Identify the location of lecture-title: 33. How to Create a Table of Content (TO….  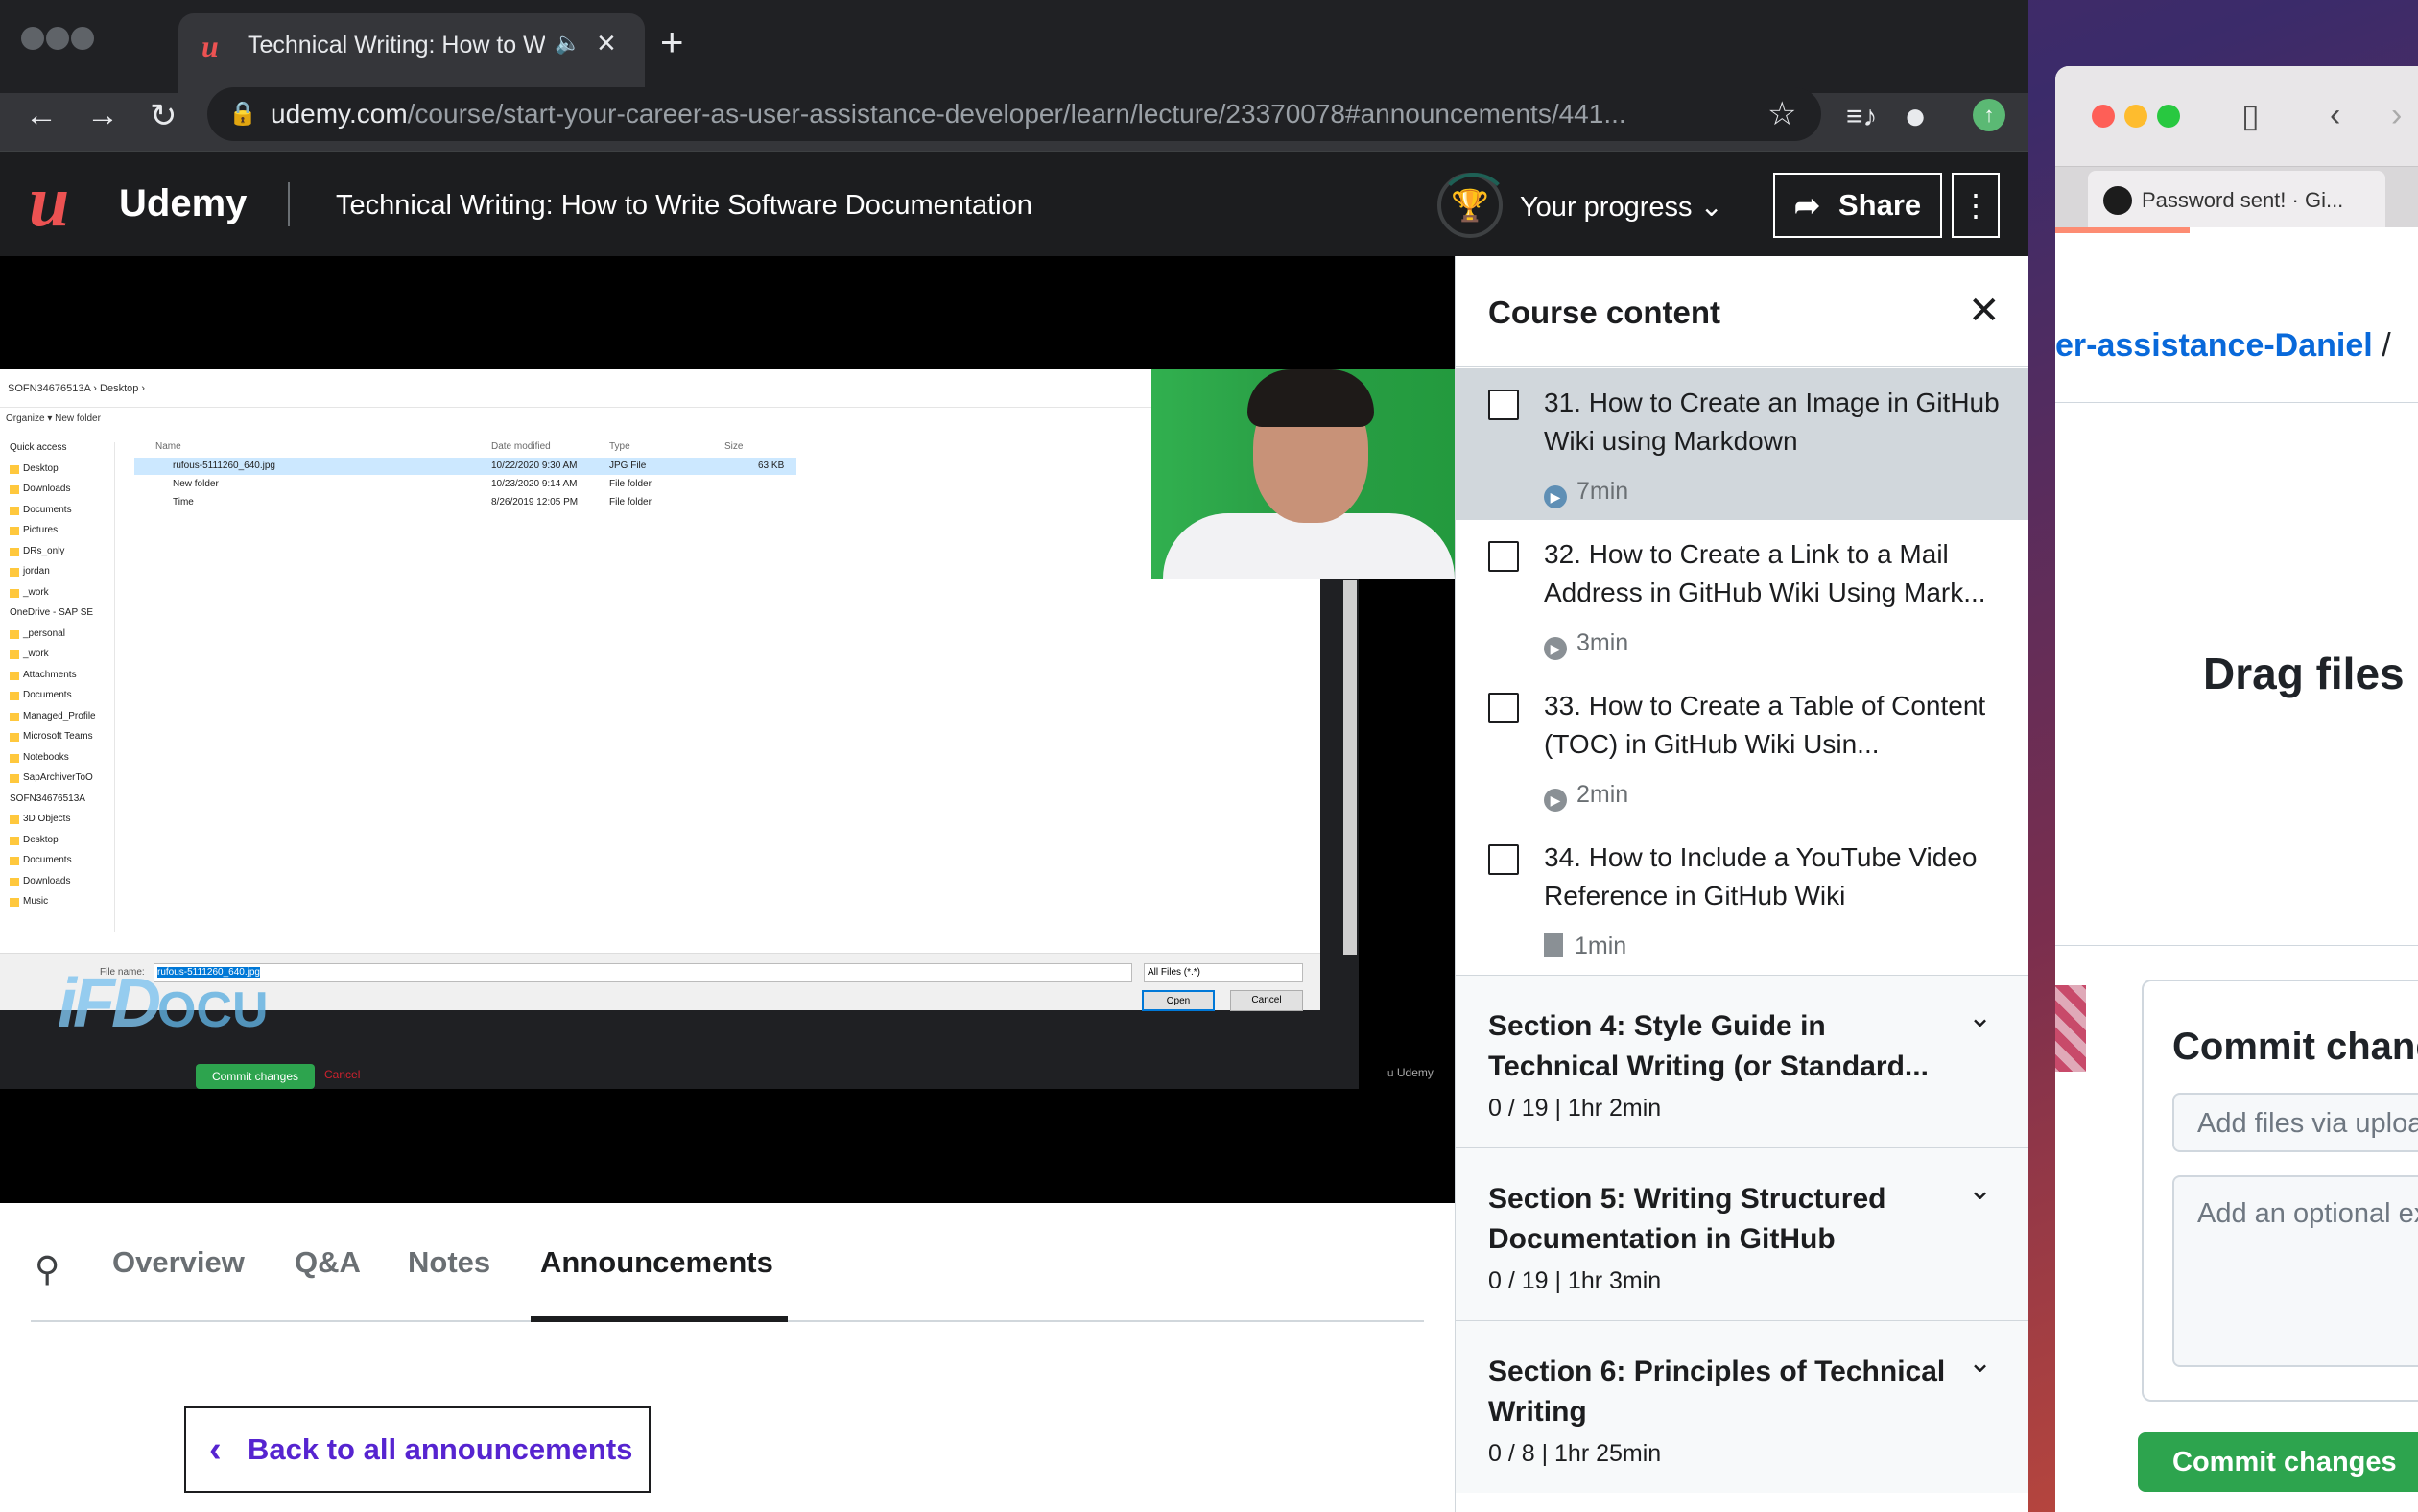
(1765, 725).